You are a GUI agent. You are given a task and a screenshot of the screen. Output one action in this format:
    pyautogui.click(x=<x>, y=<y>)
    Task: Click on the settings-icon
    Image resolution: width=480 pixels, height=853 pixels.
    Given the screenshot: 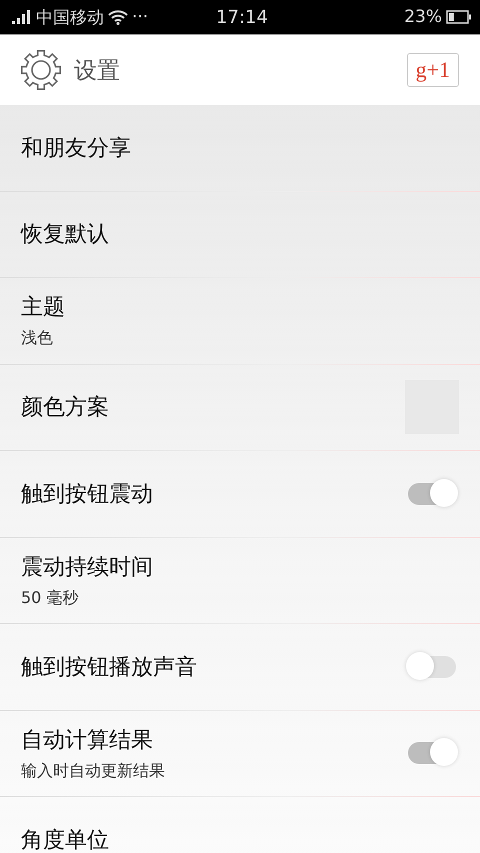 What is the action you would take?
    pyautogui.click(x=41, y=70)
    